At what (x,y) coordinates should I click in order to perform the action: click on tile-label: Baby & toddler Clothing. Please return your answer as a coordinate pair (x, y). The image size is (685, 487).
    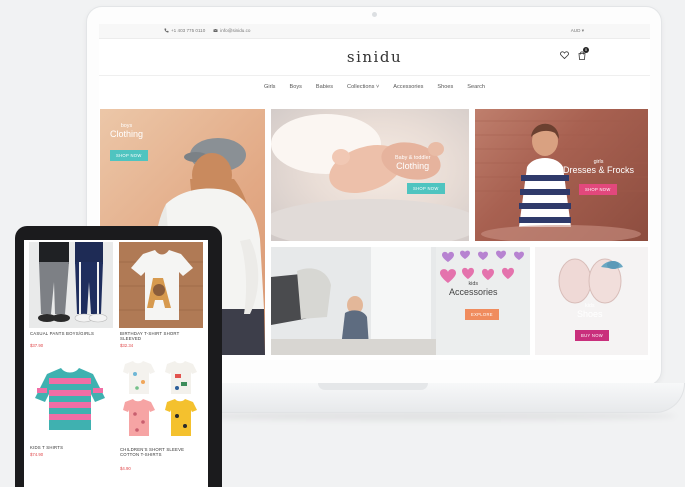
    Looking at the image, I should click on (412, 163).